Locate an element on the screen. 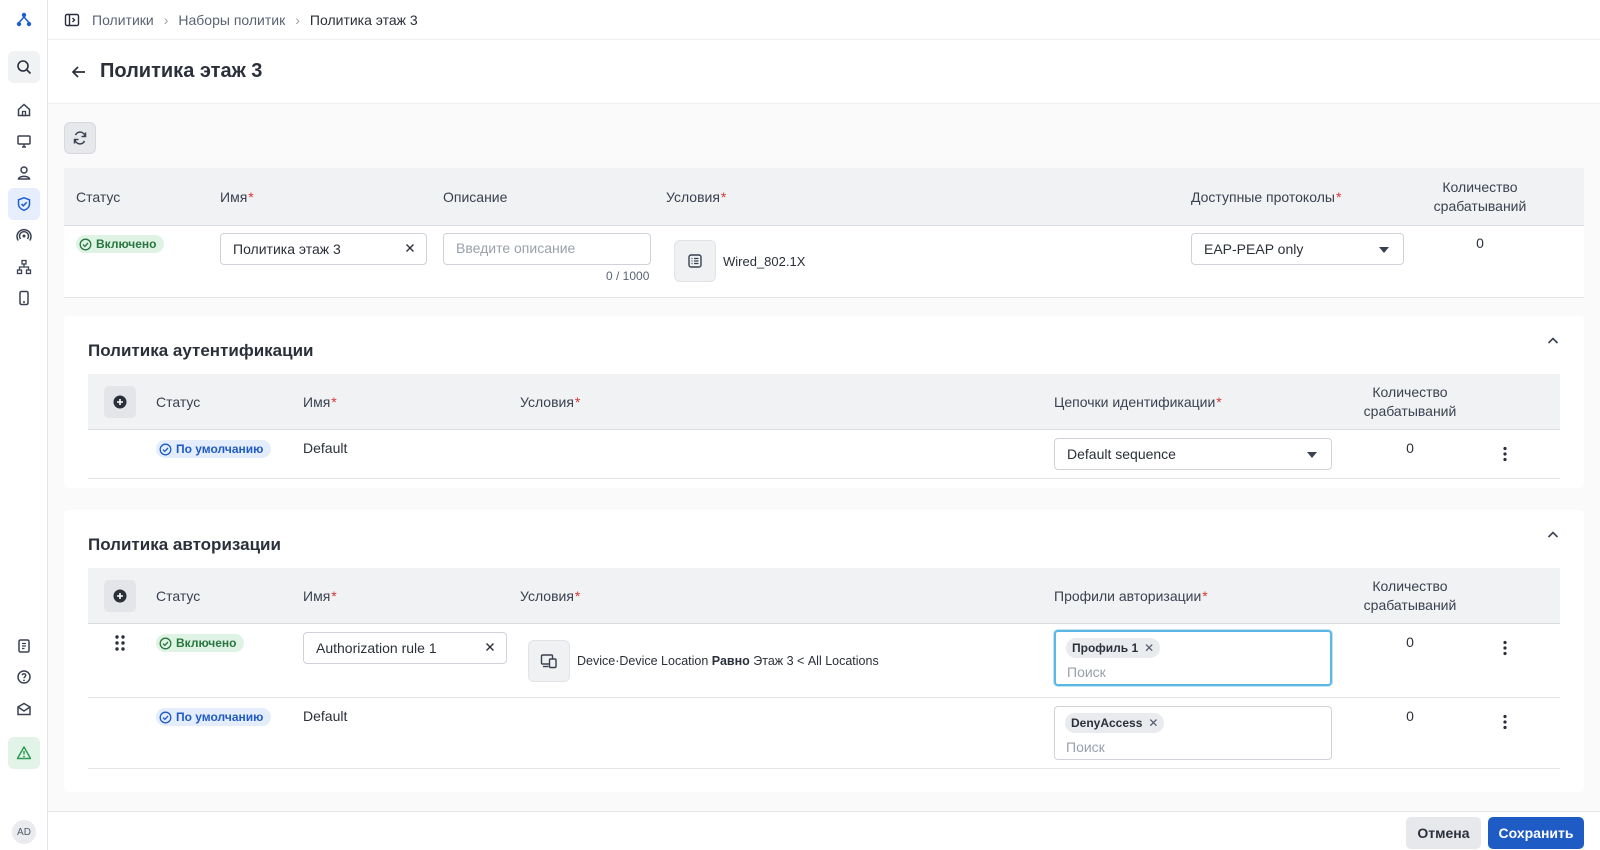  logo-icon is located at coordinates (24, 20).